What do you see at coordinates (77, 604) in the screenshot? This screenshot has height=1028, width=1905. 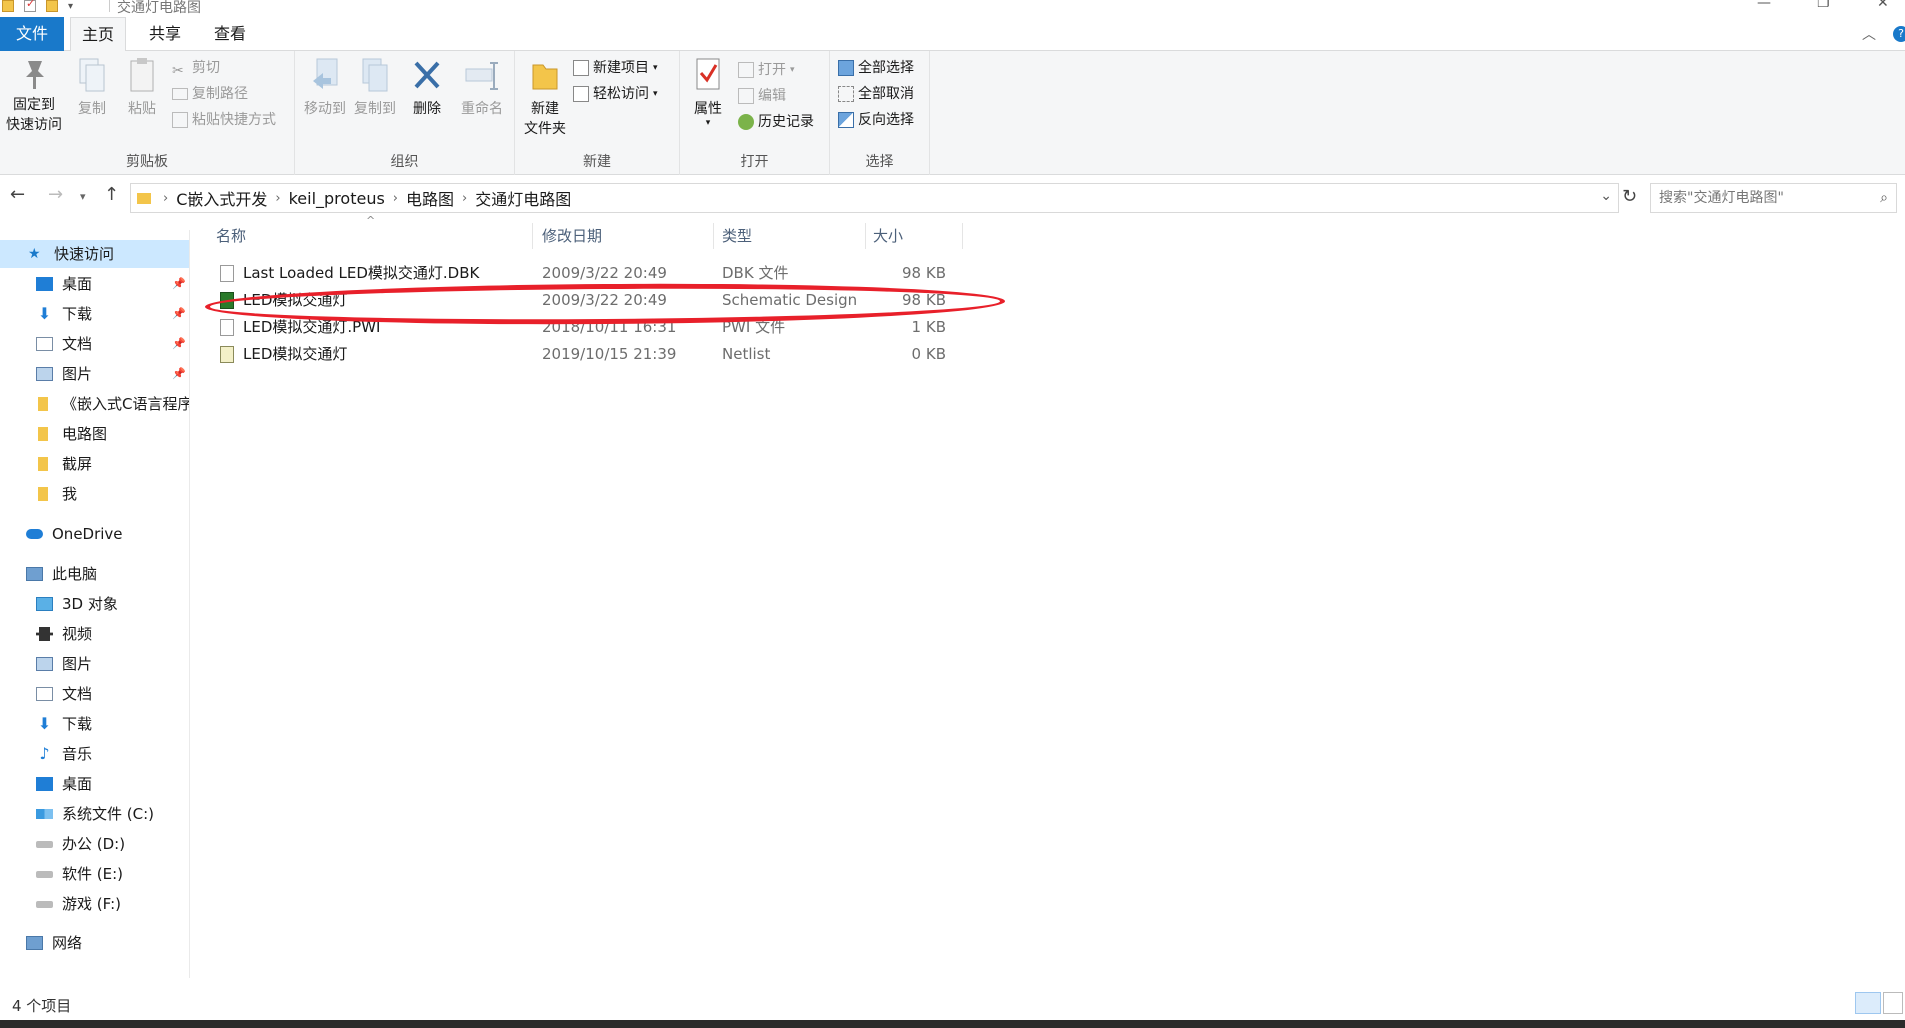 I see `sidebar-item-3d-objects: 3D 对象` at bounding box center [77, 604].